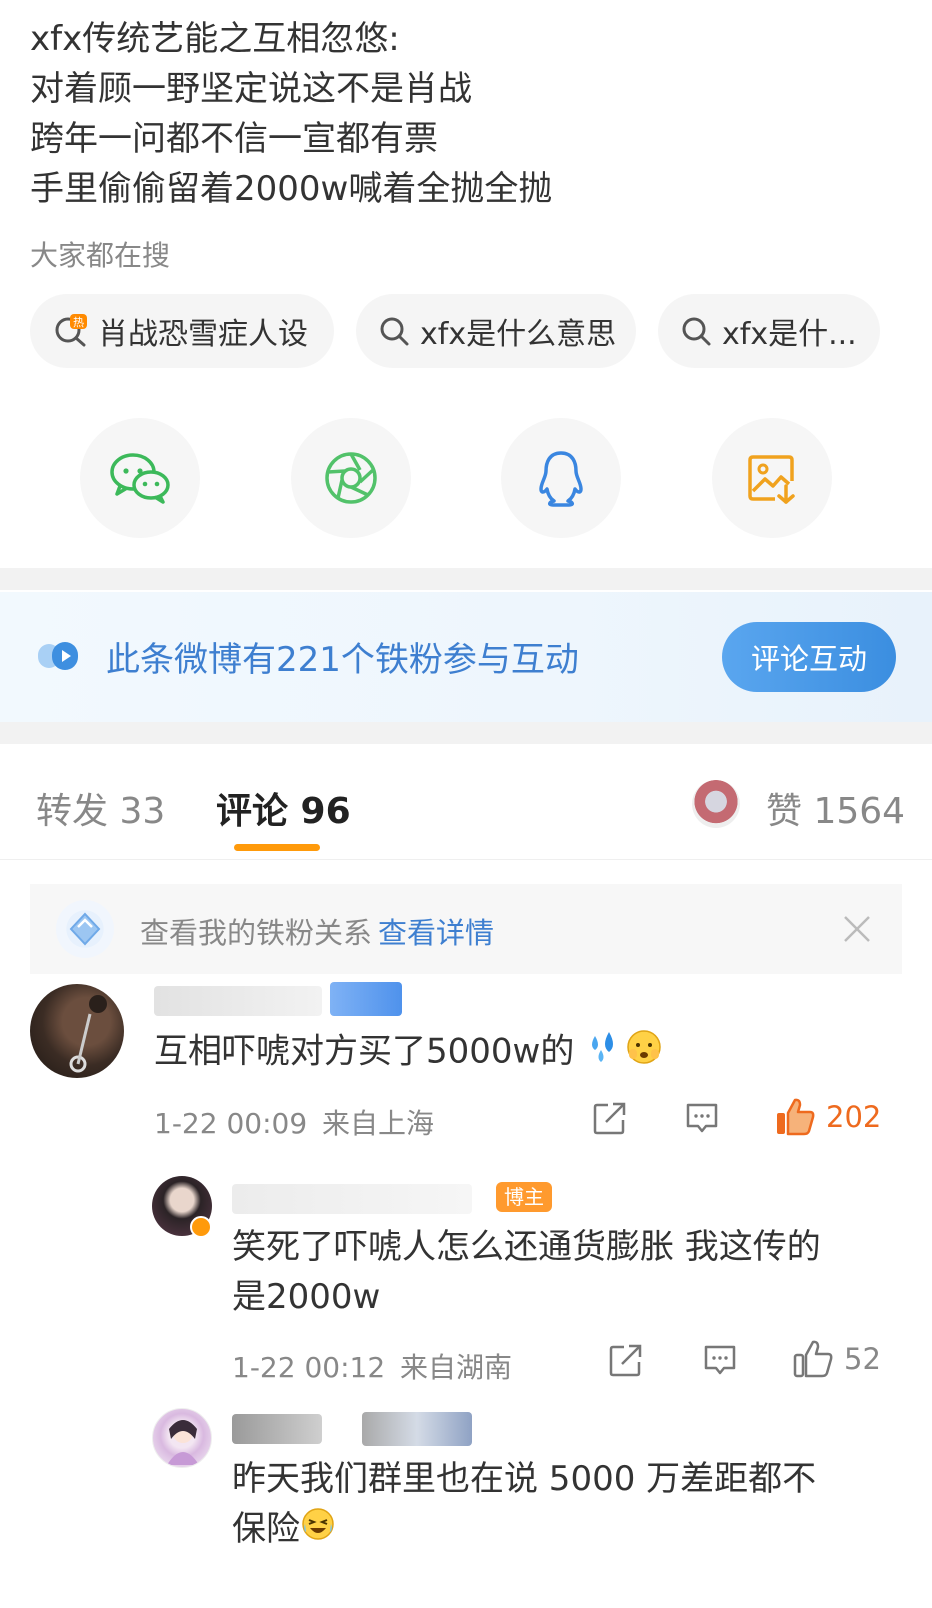  What do you see at coordinates (100, 255) in the screenshot?
I see `trending-search-title: 大家都在搜` at bounding box center [100, 255].